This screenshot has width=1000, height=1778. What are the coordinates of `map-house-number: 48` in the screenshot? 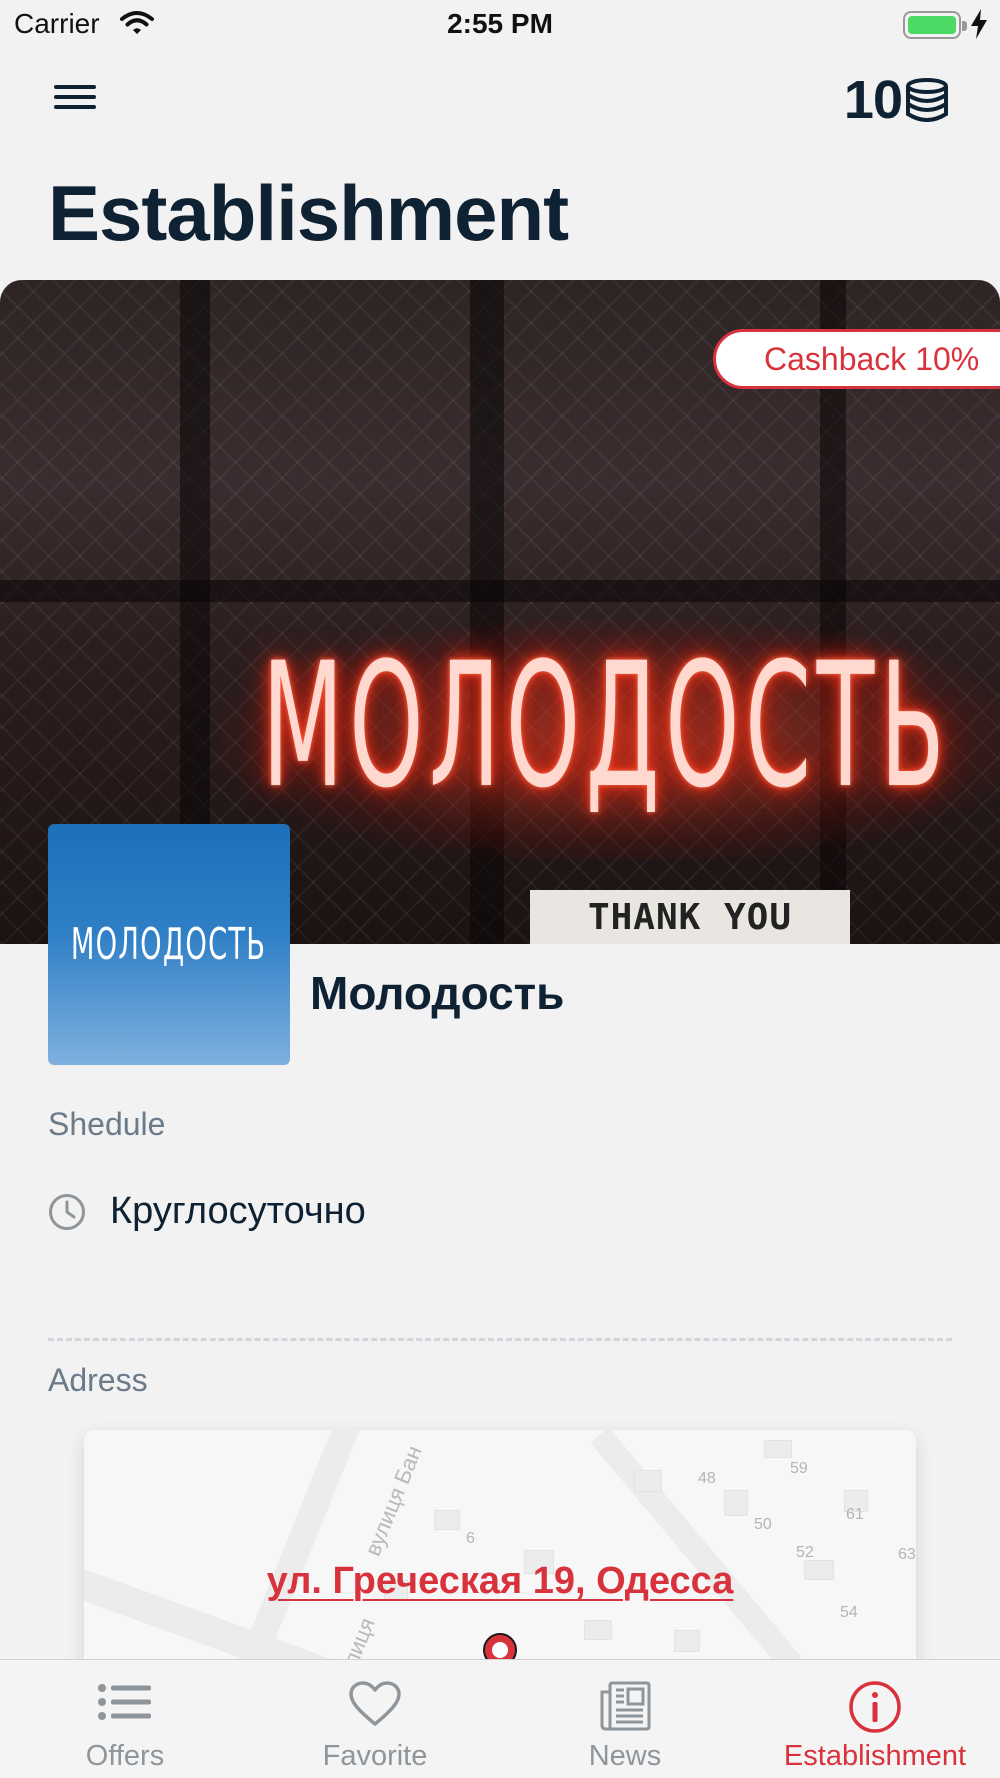 It's located at (707, 1478).